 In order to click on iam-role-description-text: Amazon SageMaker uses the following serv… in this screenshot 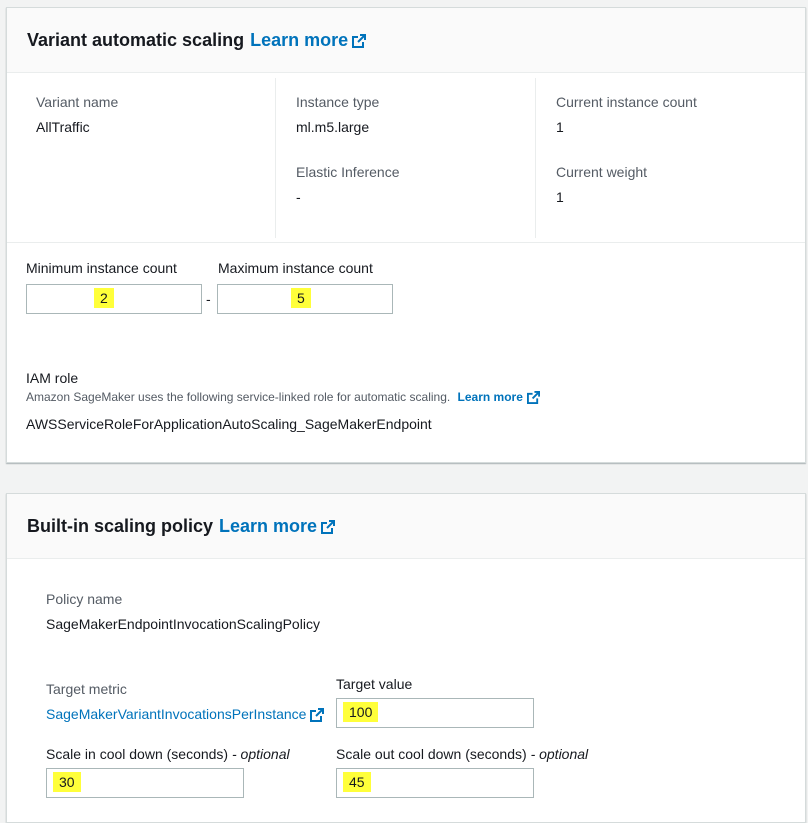, I will do `click(238, 397)`.